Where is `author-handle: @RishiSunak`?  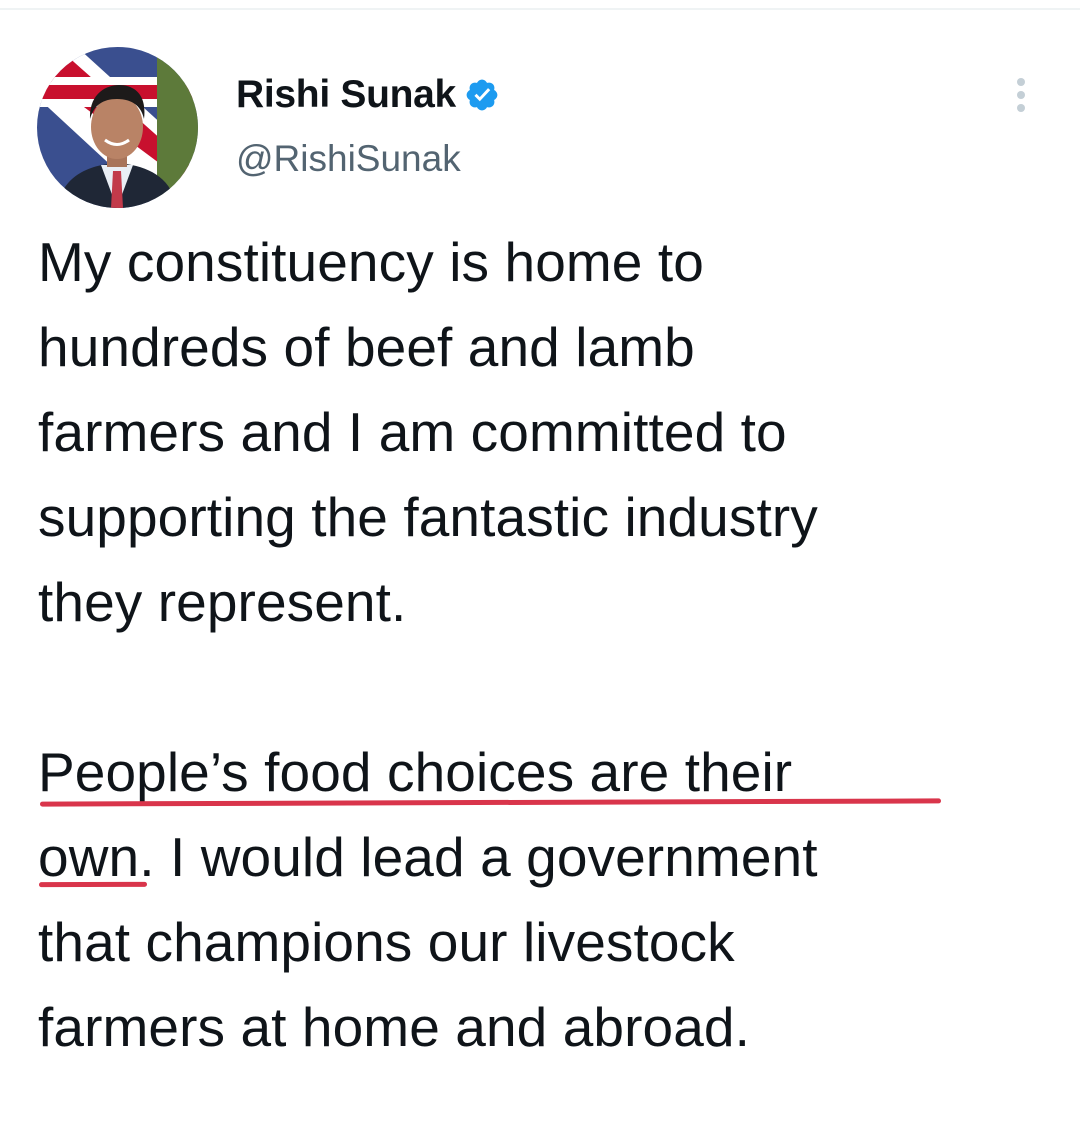
author-handle: @RishiSunak is located at coordinates (348, 159).